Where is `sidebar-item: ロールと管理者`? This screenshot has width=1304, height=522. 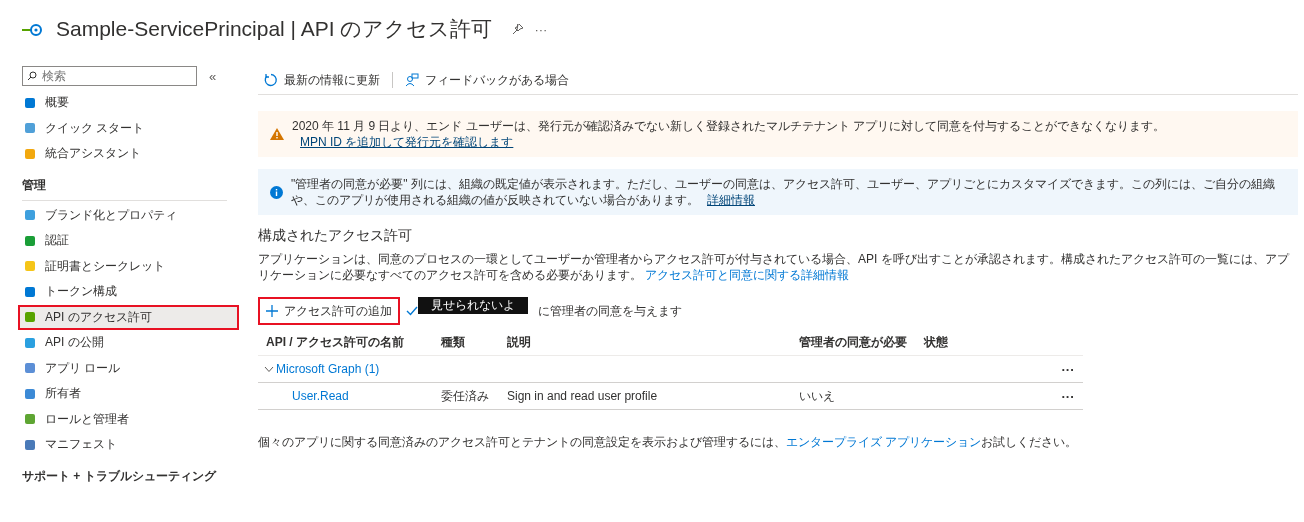 sidebar-item: ロールと管理者 is located at coordinates (128, 419).